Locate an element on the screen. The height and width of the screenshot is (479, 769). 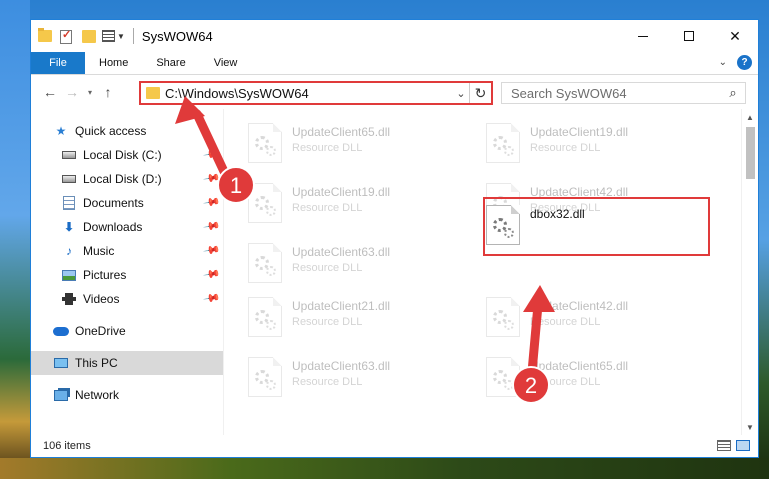
scroll-up-icon: ▲ is located at coordinates (750, 117).